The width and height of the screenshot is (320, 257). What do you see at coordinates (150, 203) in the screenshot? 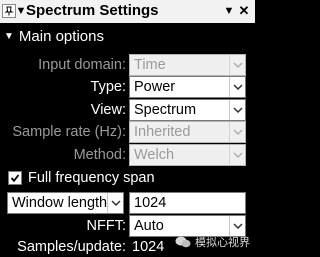
I see `window-length-value: 1024` at bounding box center [150, 203].